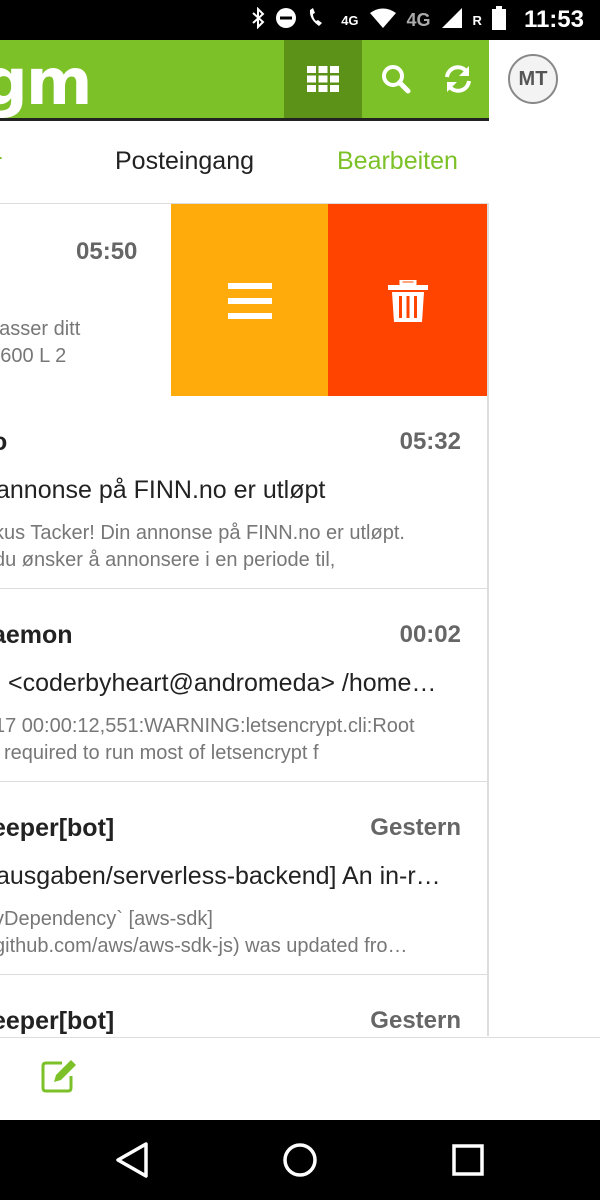 The image size is (600, 1200). I want to click on refresh-icon, so click(458, 79).